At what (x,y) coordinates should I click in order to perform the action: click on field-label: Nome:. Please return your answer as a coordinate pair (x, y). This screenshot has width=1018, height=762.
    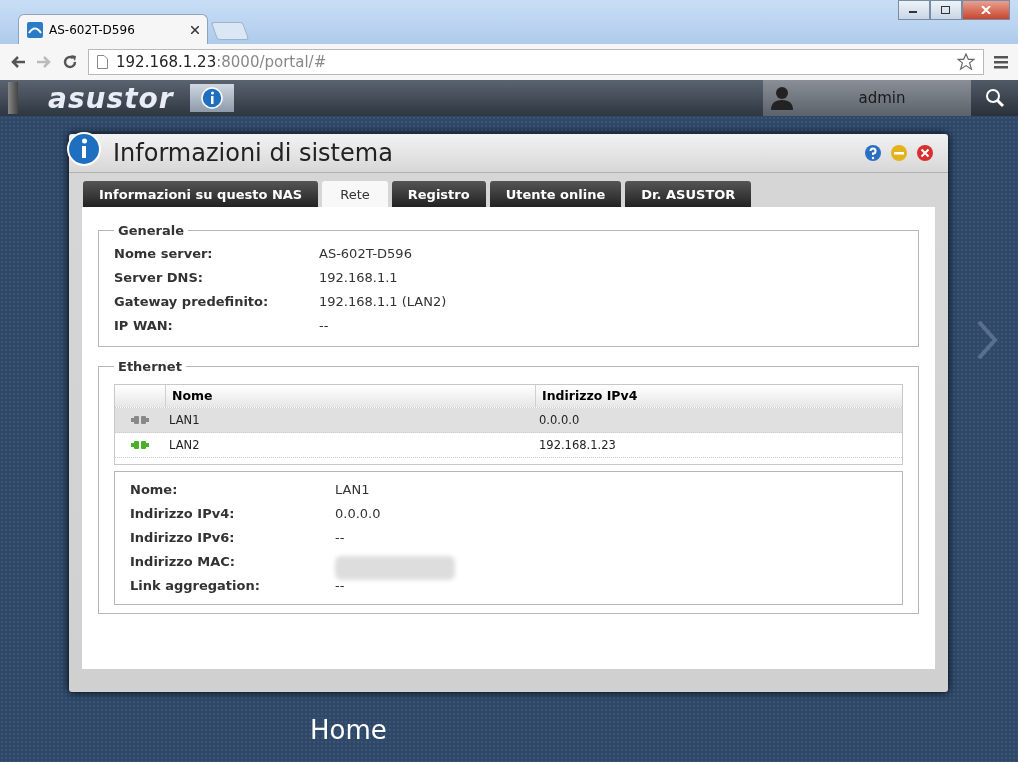
    Looking at the image, I should click on (154, 490).